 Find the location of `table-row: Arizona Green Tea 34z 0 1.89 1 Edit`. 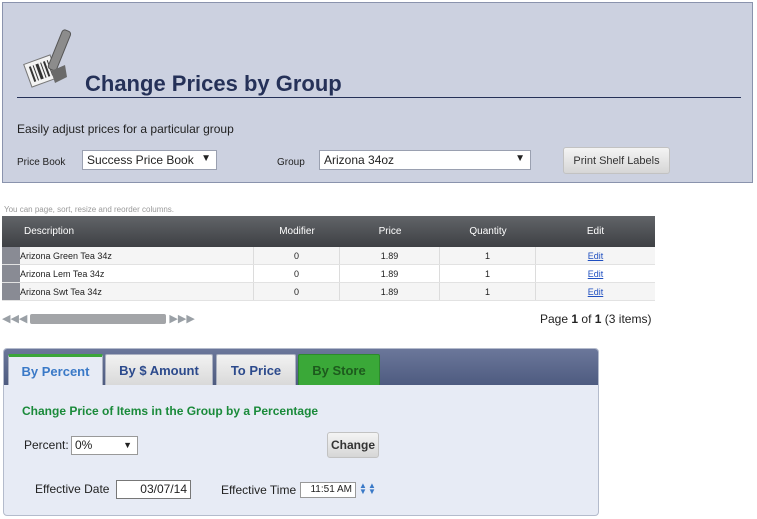

table-row: Arizona Green Tea 34z 0 1.89 1 Edit is located at coordinates (328, 256).